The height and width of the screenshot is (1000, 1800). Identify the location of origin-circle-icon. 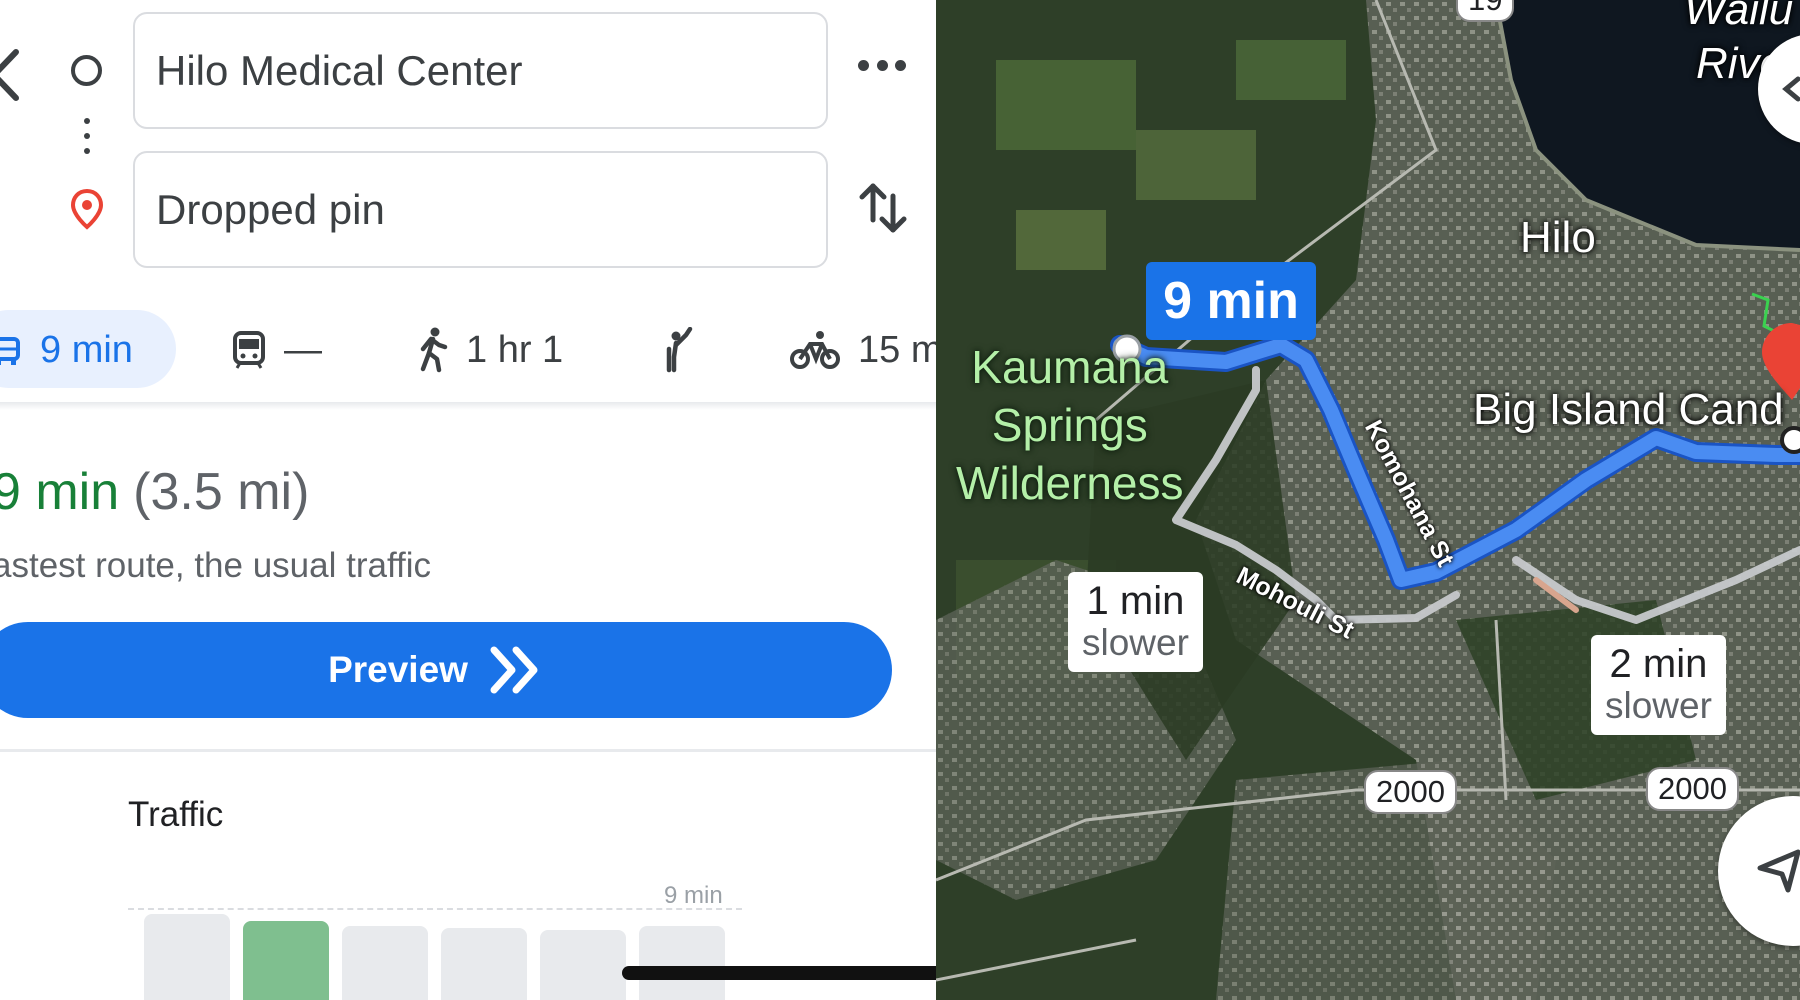
(86, 70).